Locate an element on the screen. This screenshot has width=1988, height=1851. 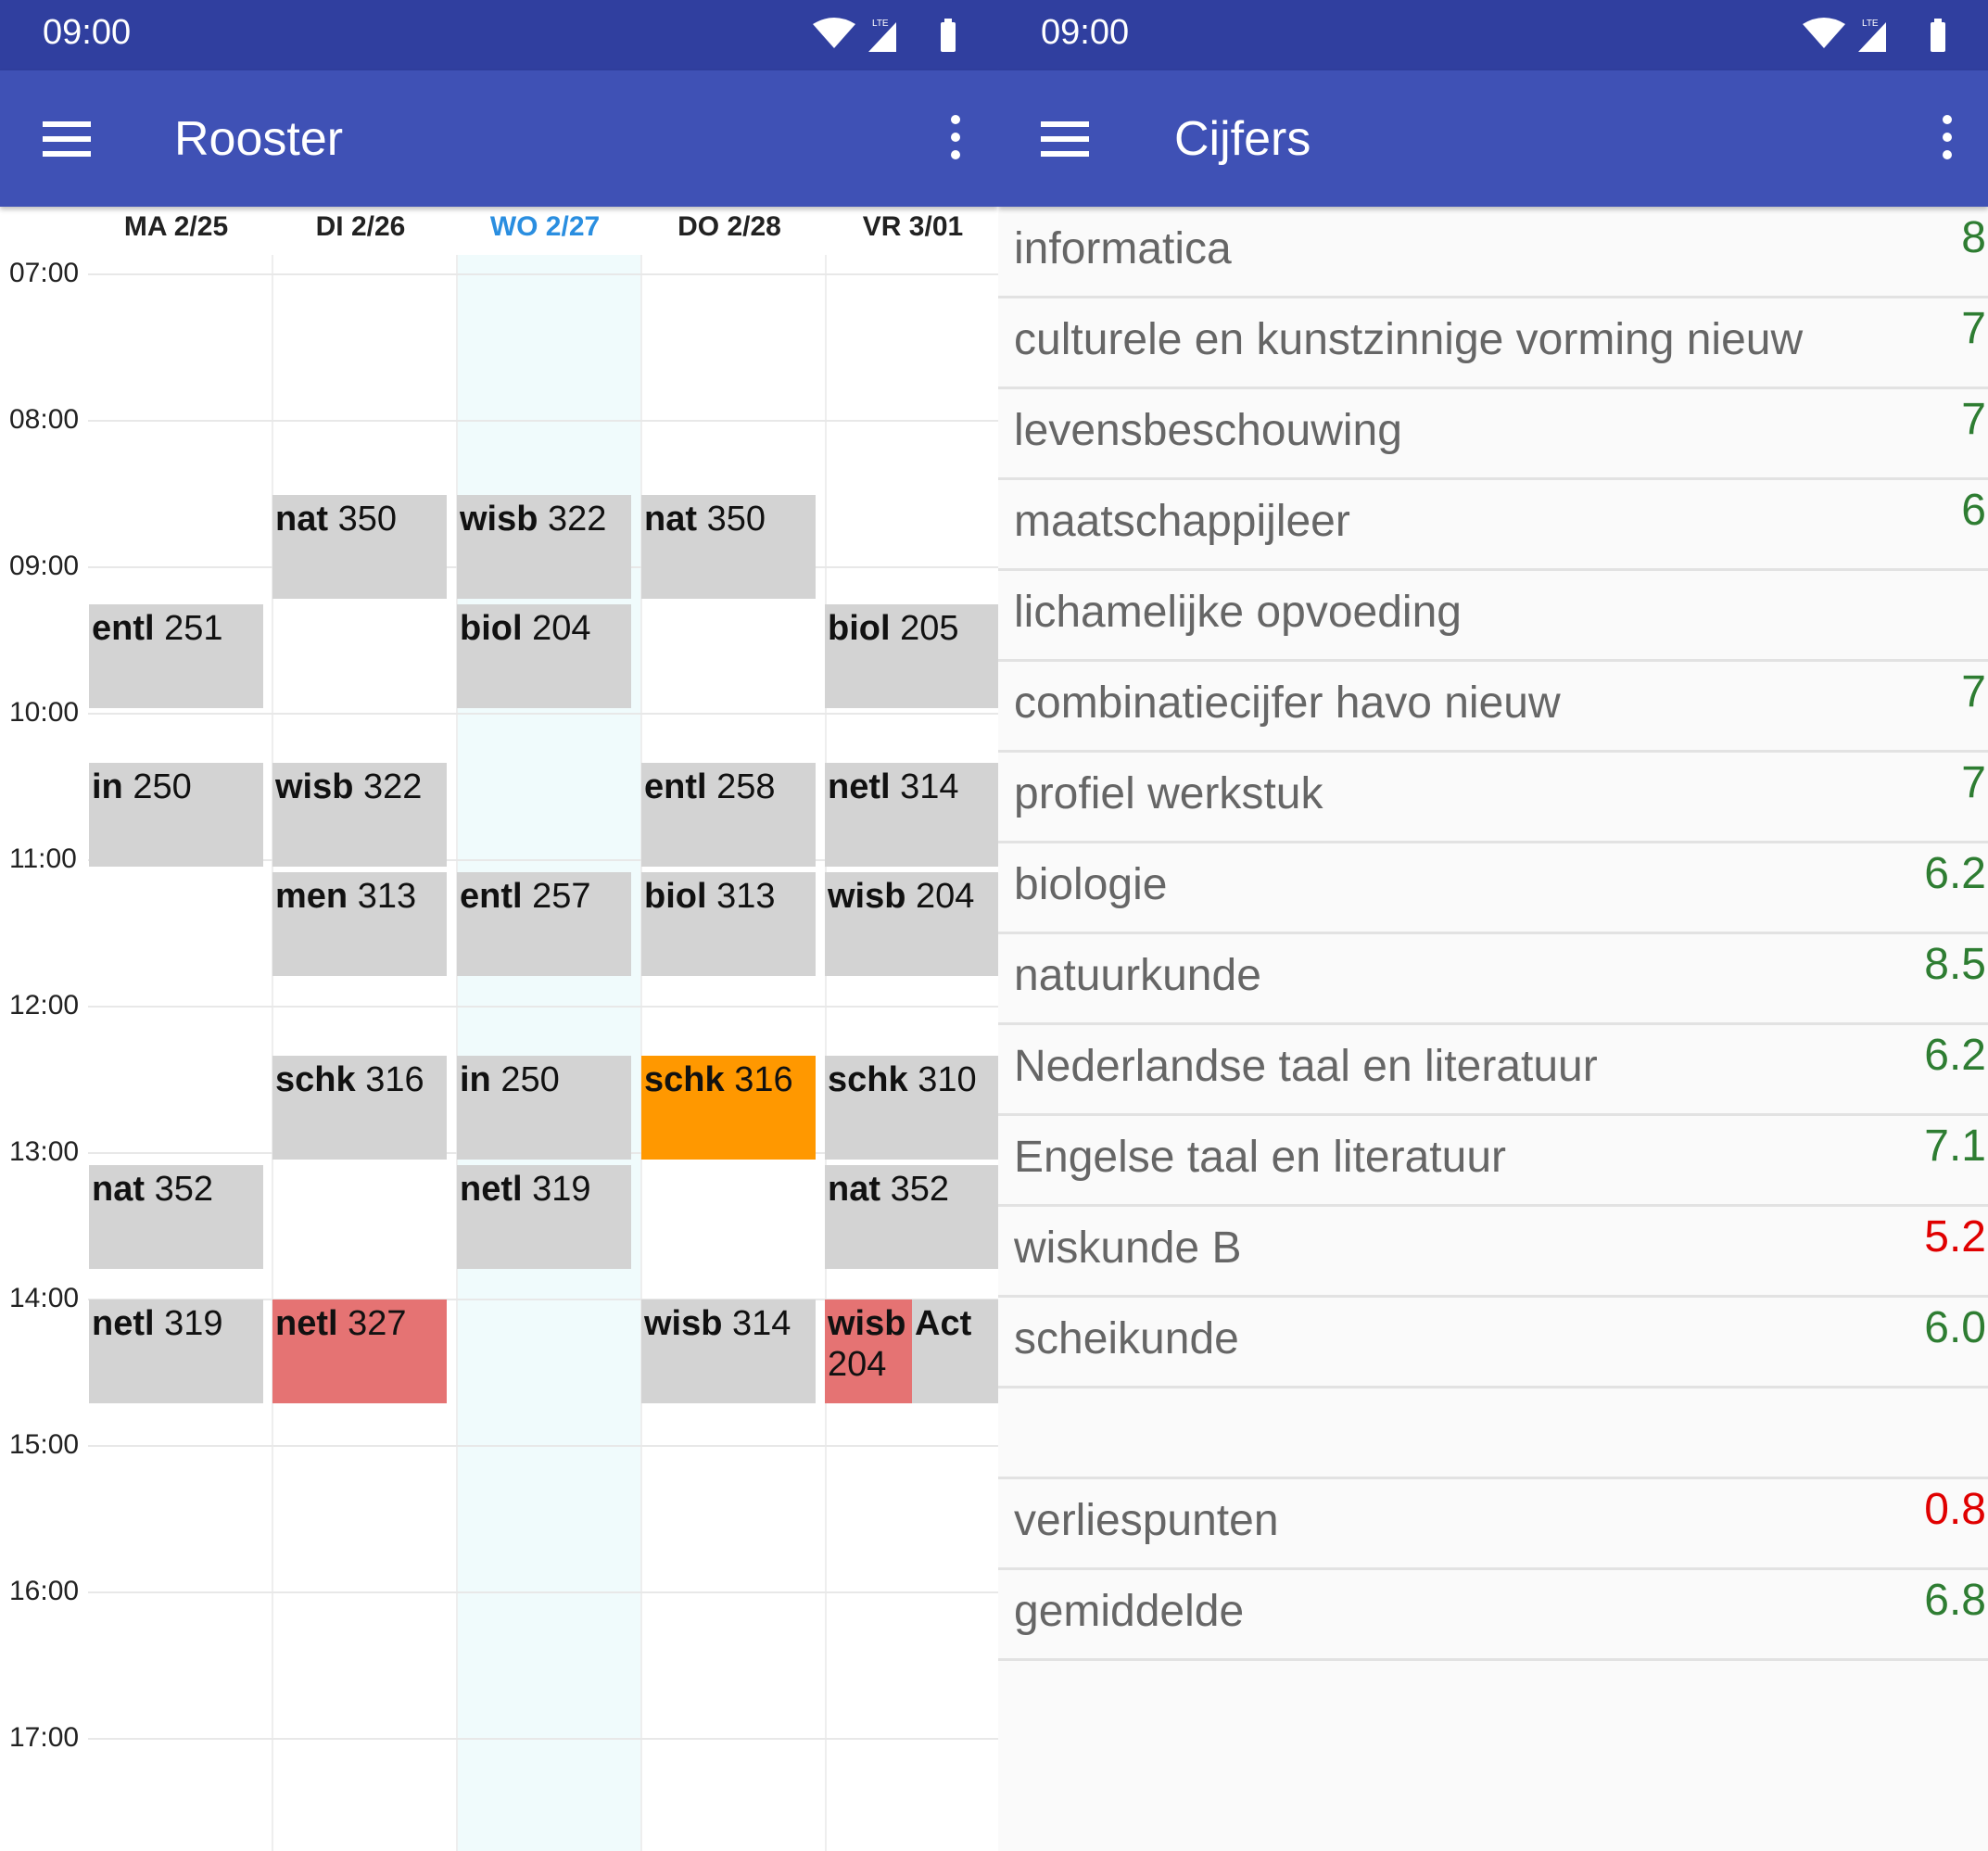
time-label: 14:00 is located at coordinates (44, 1298).